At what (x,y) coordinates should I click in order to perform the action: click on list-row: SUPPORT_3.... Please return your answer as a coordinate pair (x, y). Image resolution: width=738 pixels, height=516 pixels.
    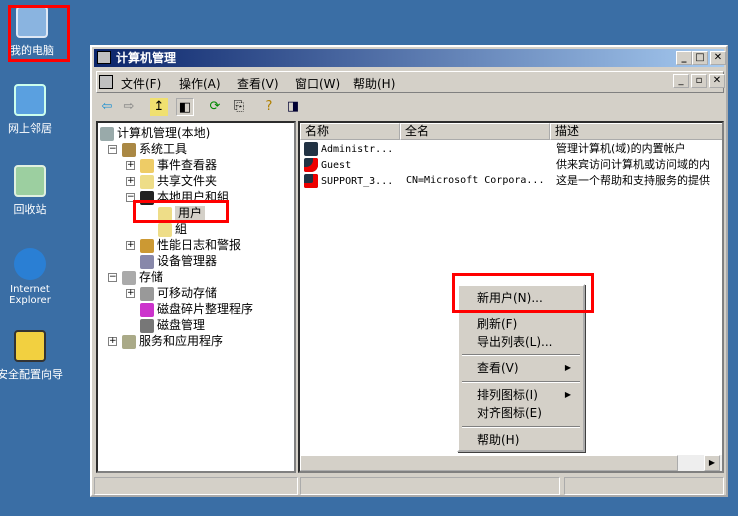
    Looking at the image, I should click on (348, 181).